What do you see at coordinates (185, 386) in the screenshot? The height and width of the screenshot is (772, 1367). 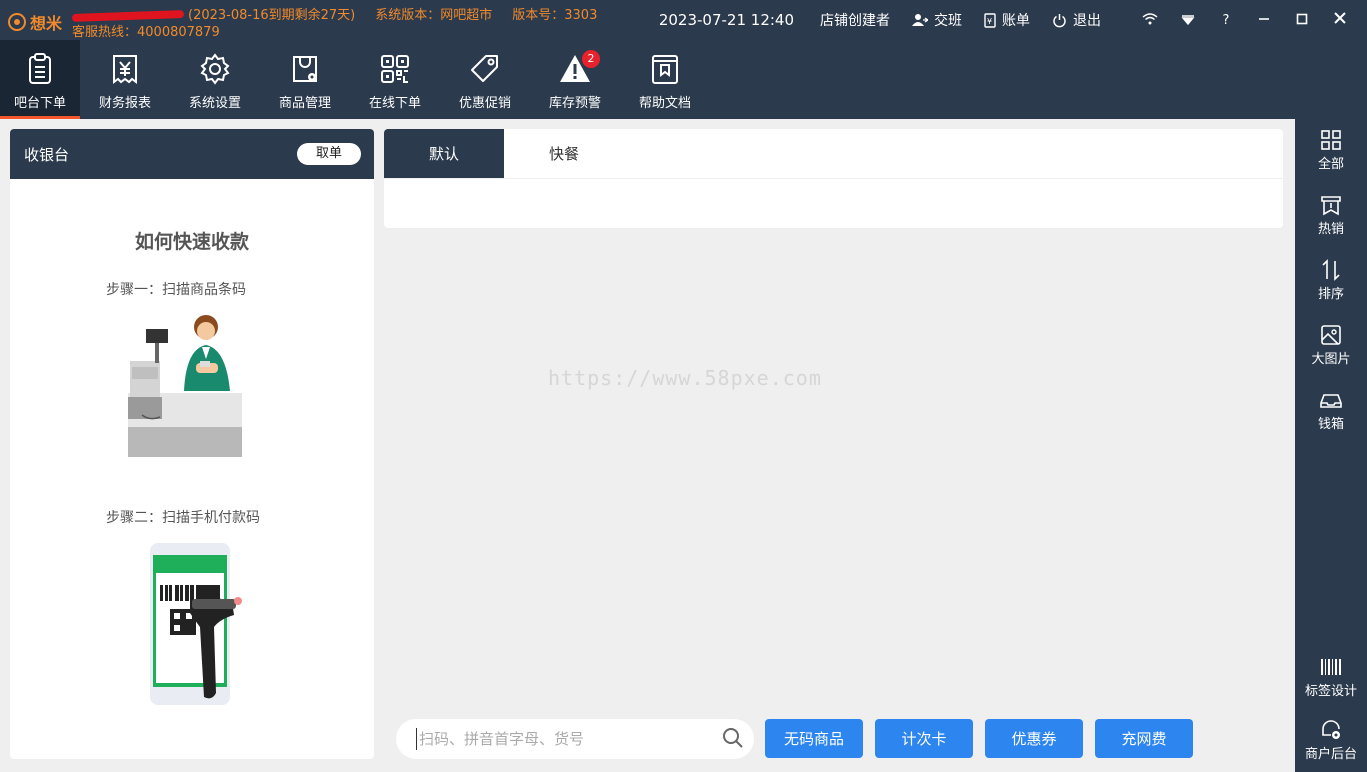 I see `cashier-illustration` at bounding box center [185, 386].